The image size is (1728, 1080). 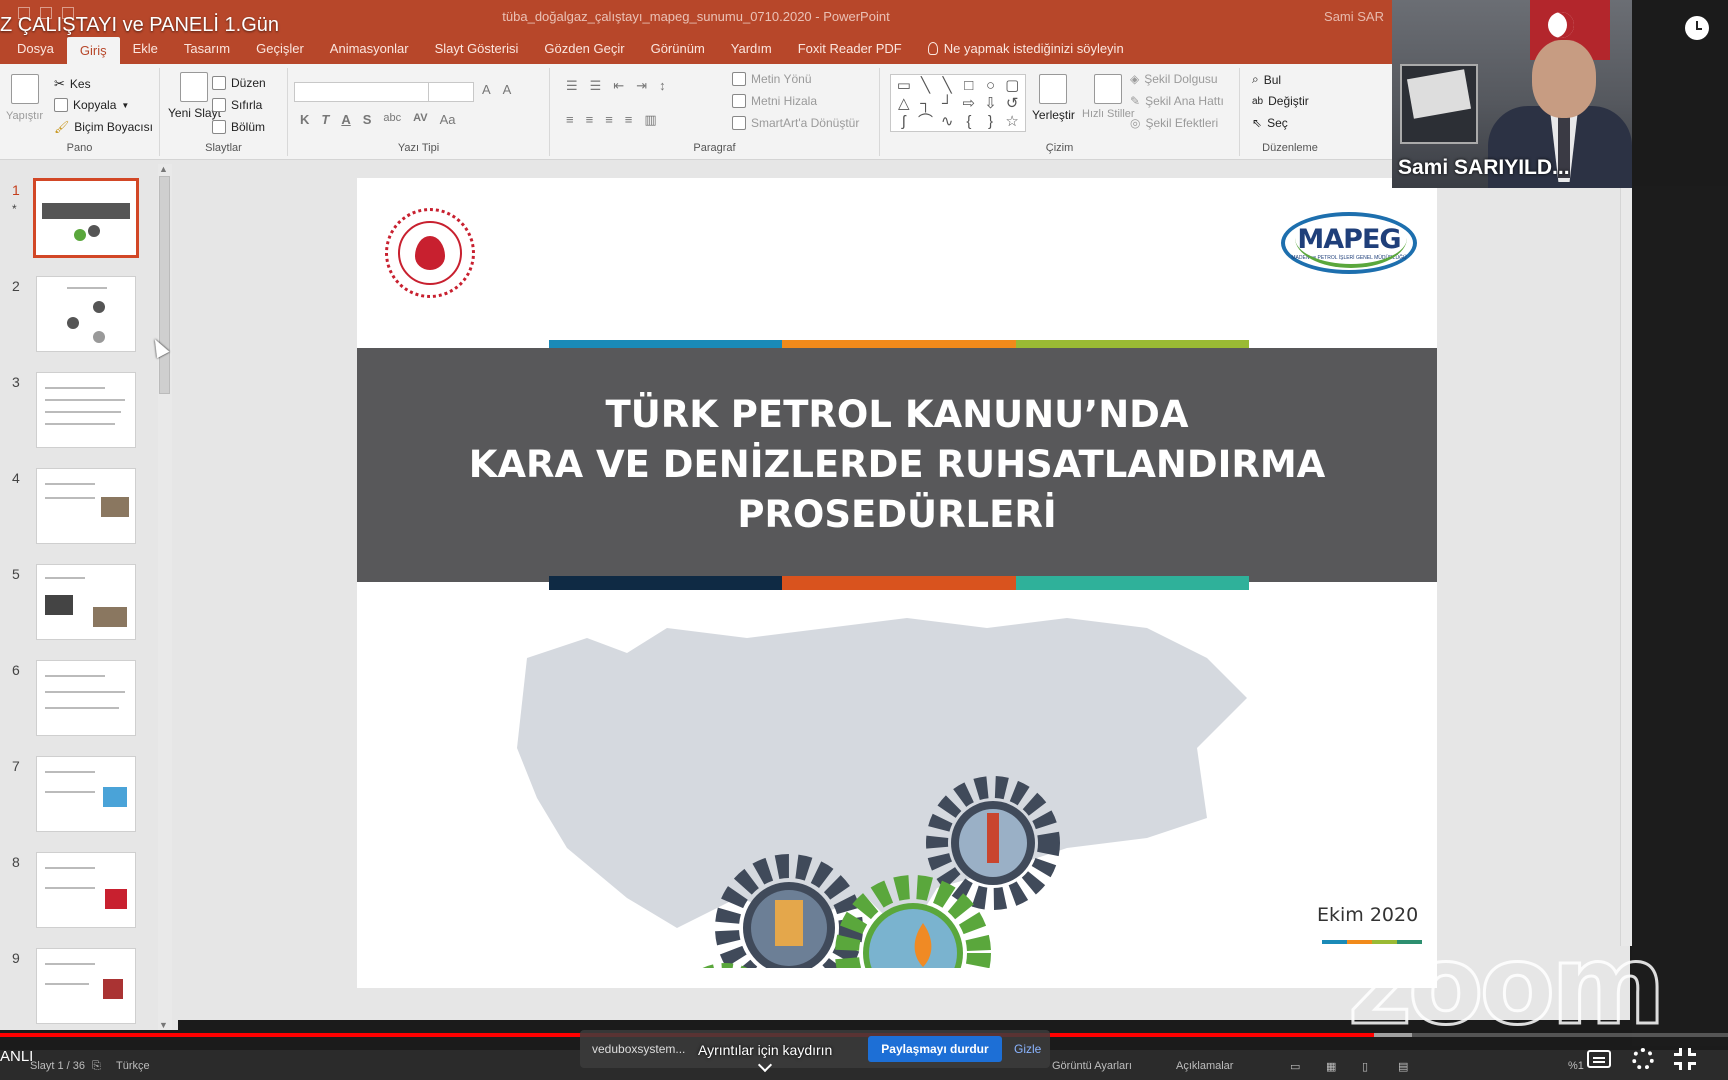 I want to click on shadow-button: S, so click(x=367, y=119).